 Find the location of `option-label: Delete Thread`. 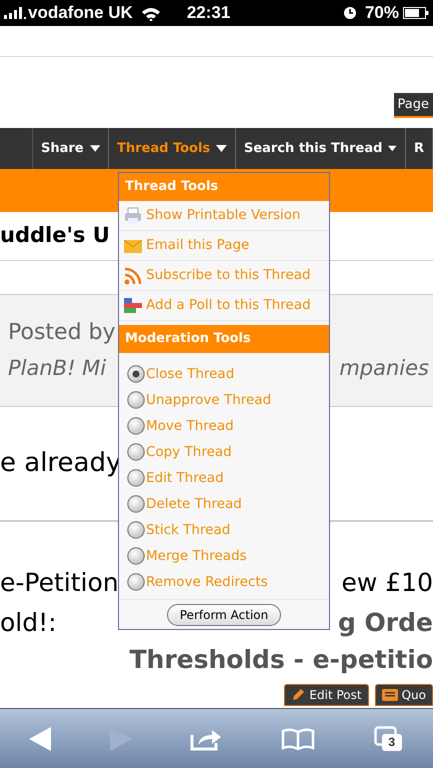

option-label: Delete Thread is located at coordinates (194, 504).